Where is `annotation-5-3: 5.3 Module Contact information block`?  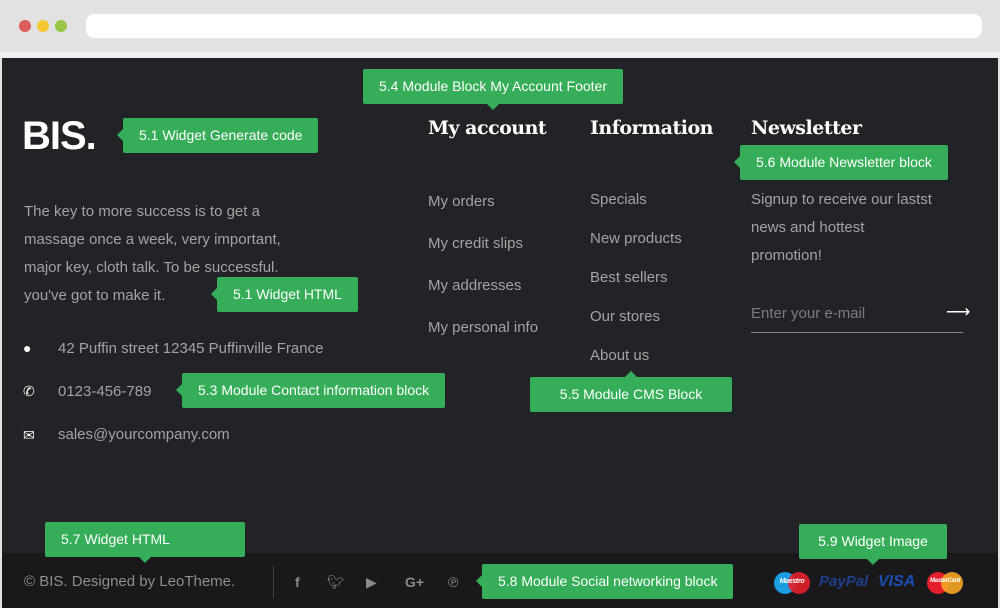
annotation-5-3: 5.3 Module Contact information block is located at coordinates (310, 390).